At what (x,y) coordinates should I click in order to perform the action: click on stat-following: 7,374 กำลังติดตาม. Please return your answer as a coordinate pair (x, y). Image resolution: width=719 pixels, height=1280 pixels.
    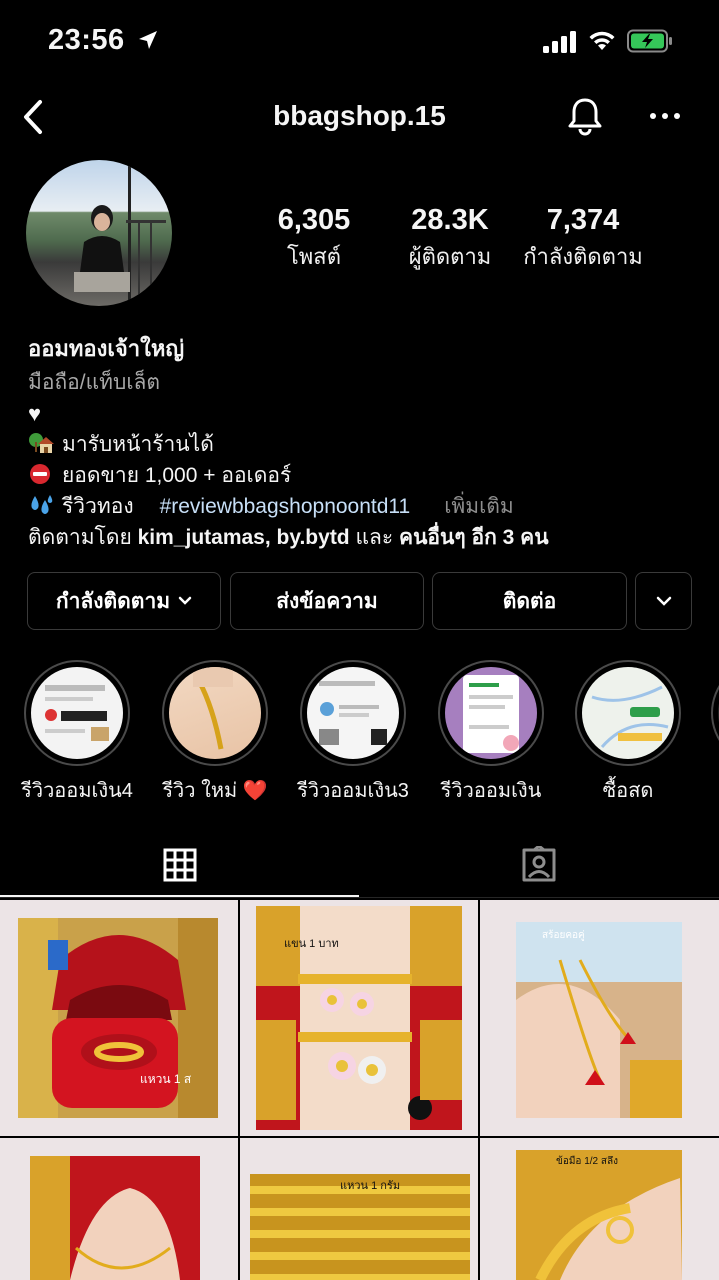
    Looking at the image, I should click on (583, 239).